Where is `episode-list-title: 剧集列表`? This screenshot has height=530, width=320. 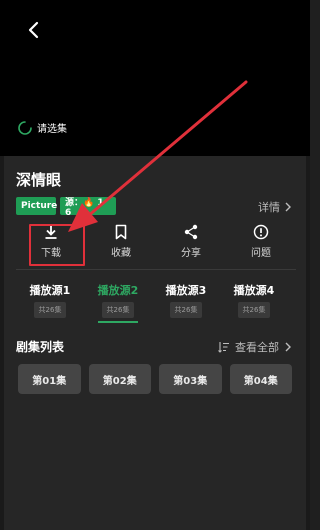
episode-list-title: 剧集列表 is located at coordinates (40, 347).